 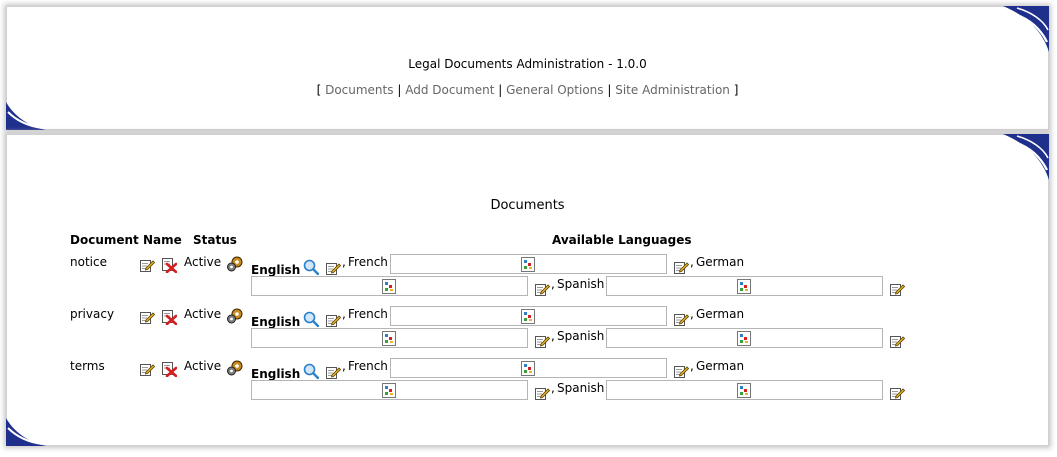 I want to click on nav-bracket-open: [, so click(x=319, y=90).